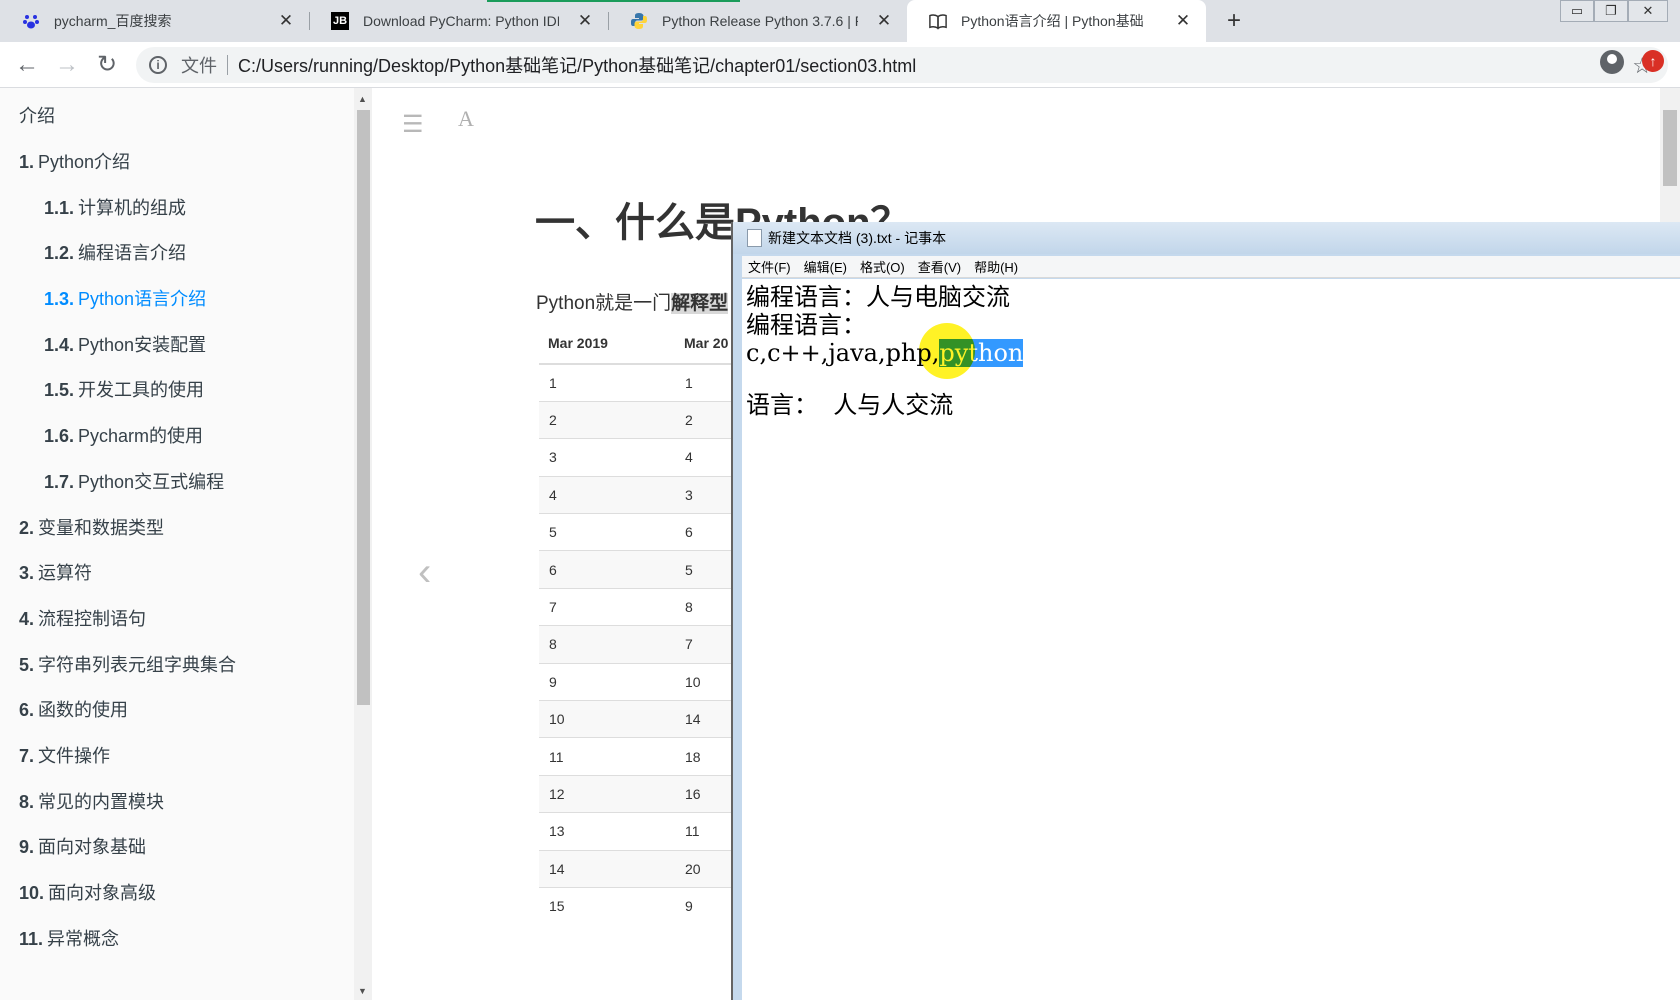 This screenshot has width=1680, height=1000. I want to click on toc-item-5: 5. 字符串列表元组字典集合, so click(127, 664).